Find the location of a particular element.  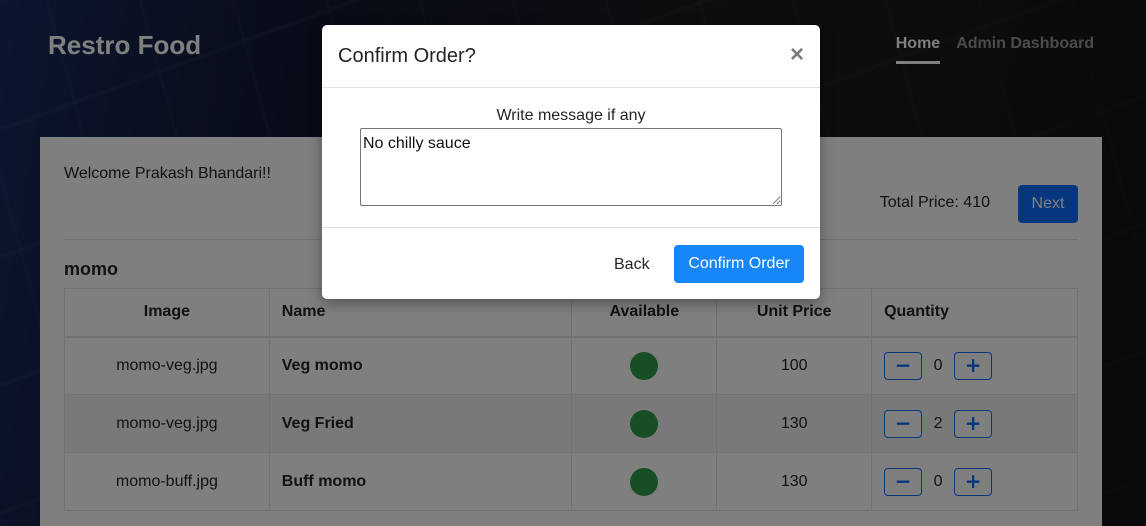

modal-body: Write message if any No chilly sauce is located at coordinates (571, 158).